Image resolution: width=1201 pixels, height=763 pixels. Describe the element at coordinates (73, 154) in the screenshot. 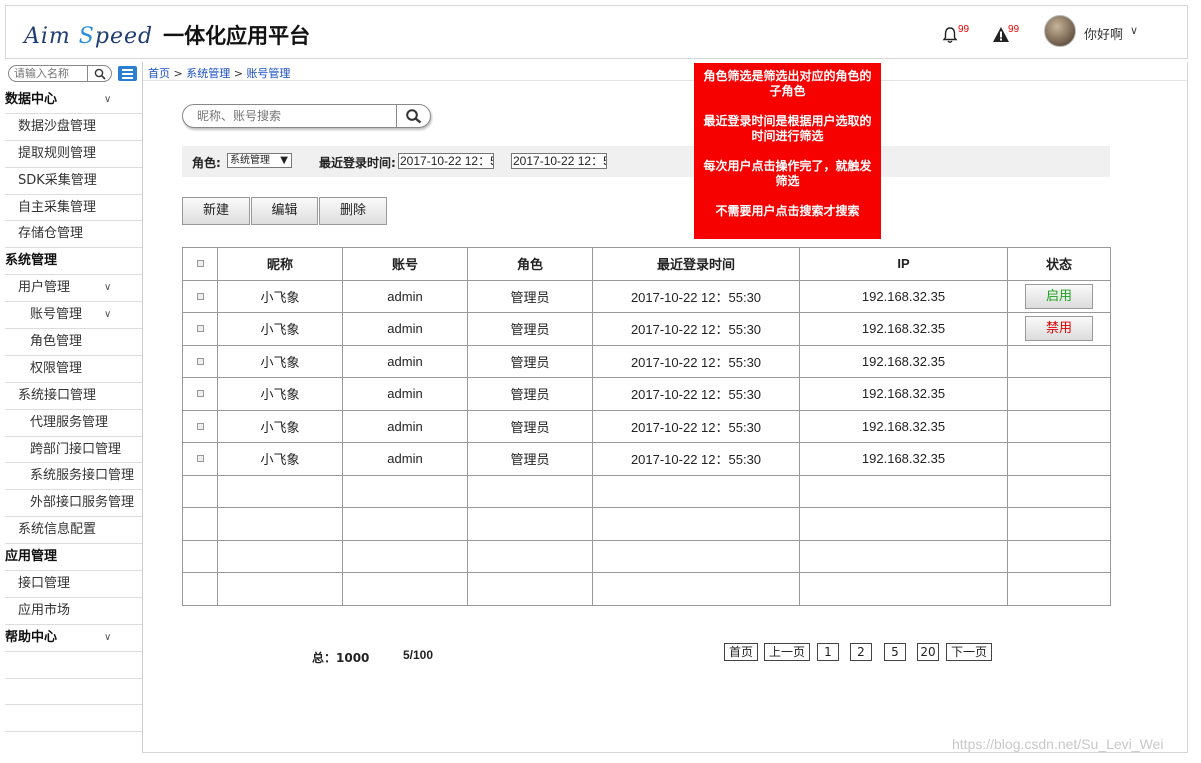

I see `sidebar-item-extract-rules: 提取规则管理` at that location.